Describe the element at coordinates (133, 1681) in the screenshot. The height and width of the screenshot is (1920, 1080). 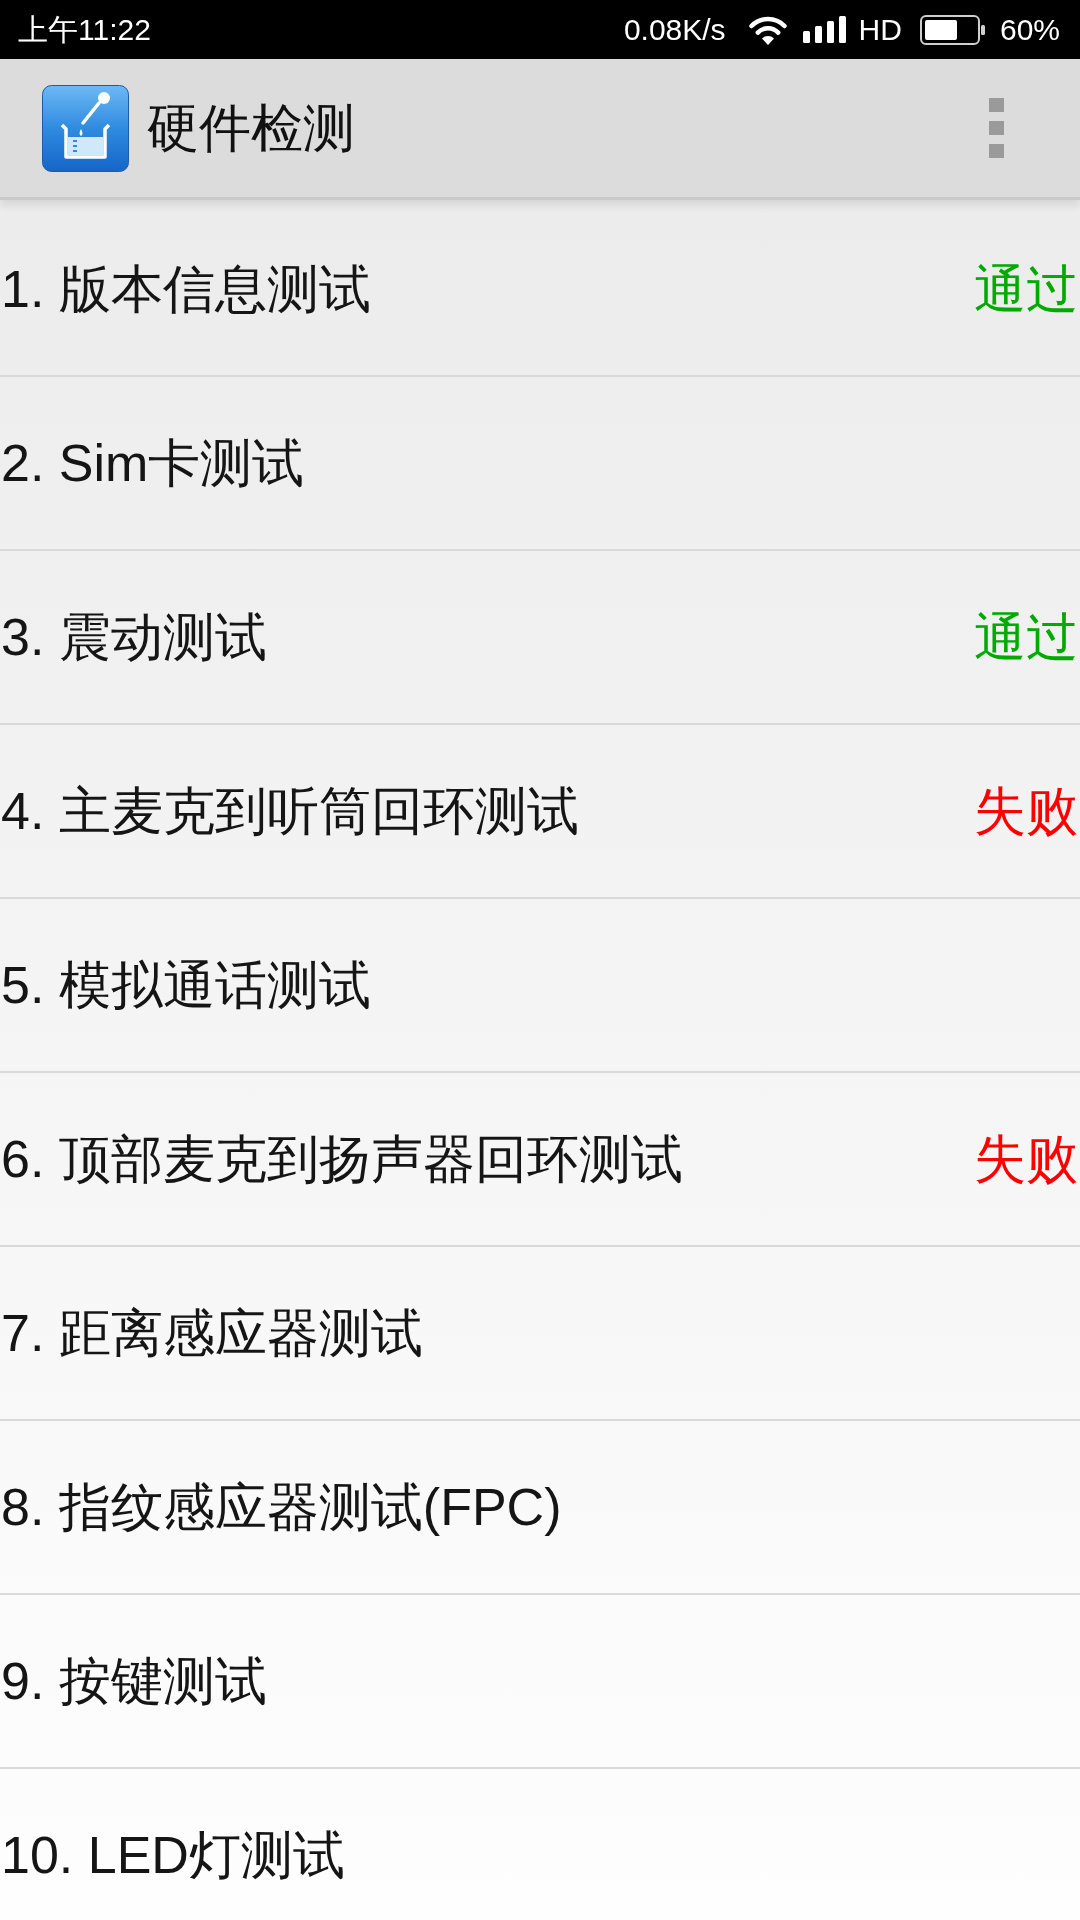
I see `test-item: 9. 按键测试` at that location.